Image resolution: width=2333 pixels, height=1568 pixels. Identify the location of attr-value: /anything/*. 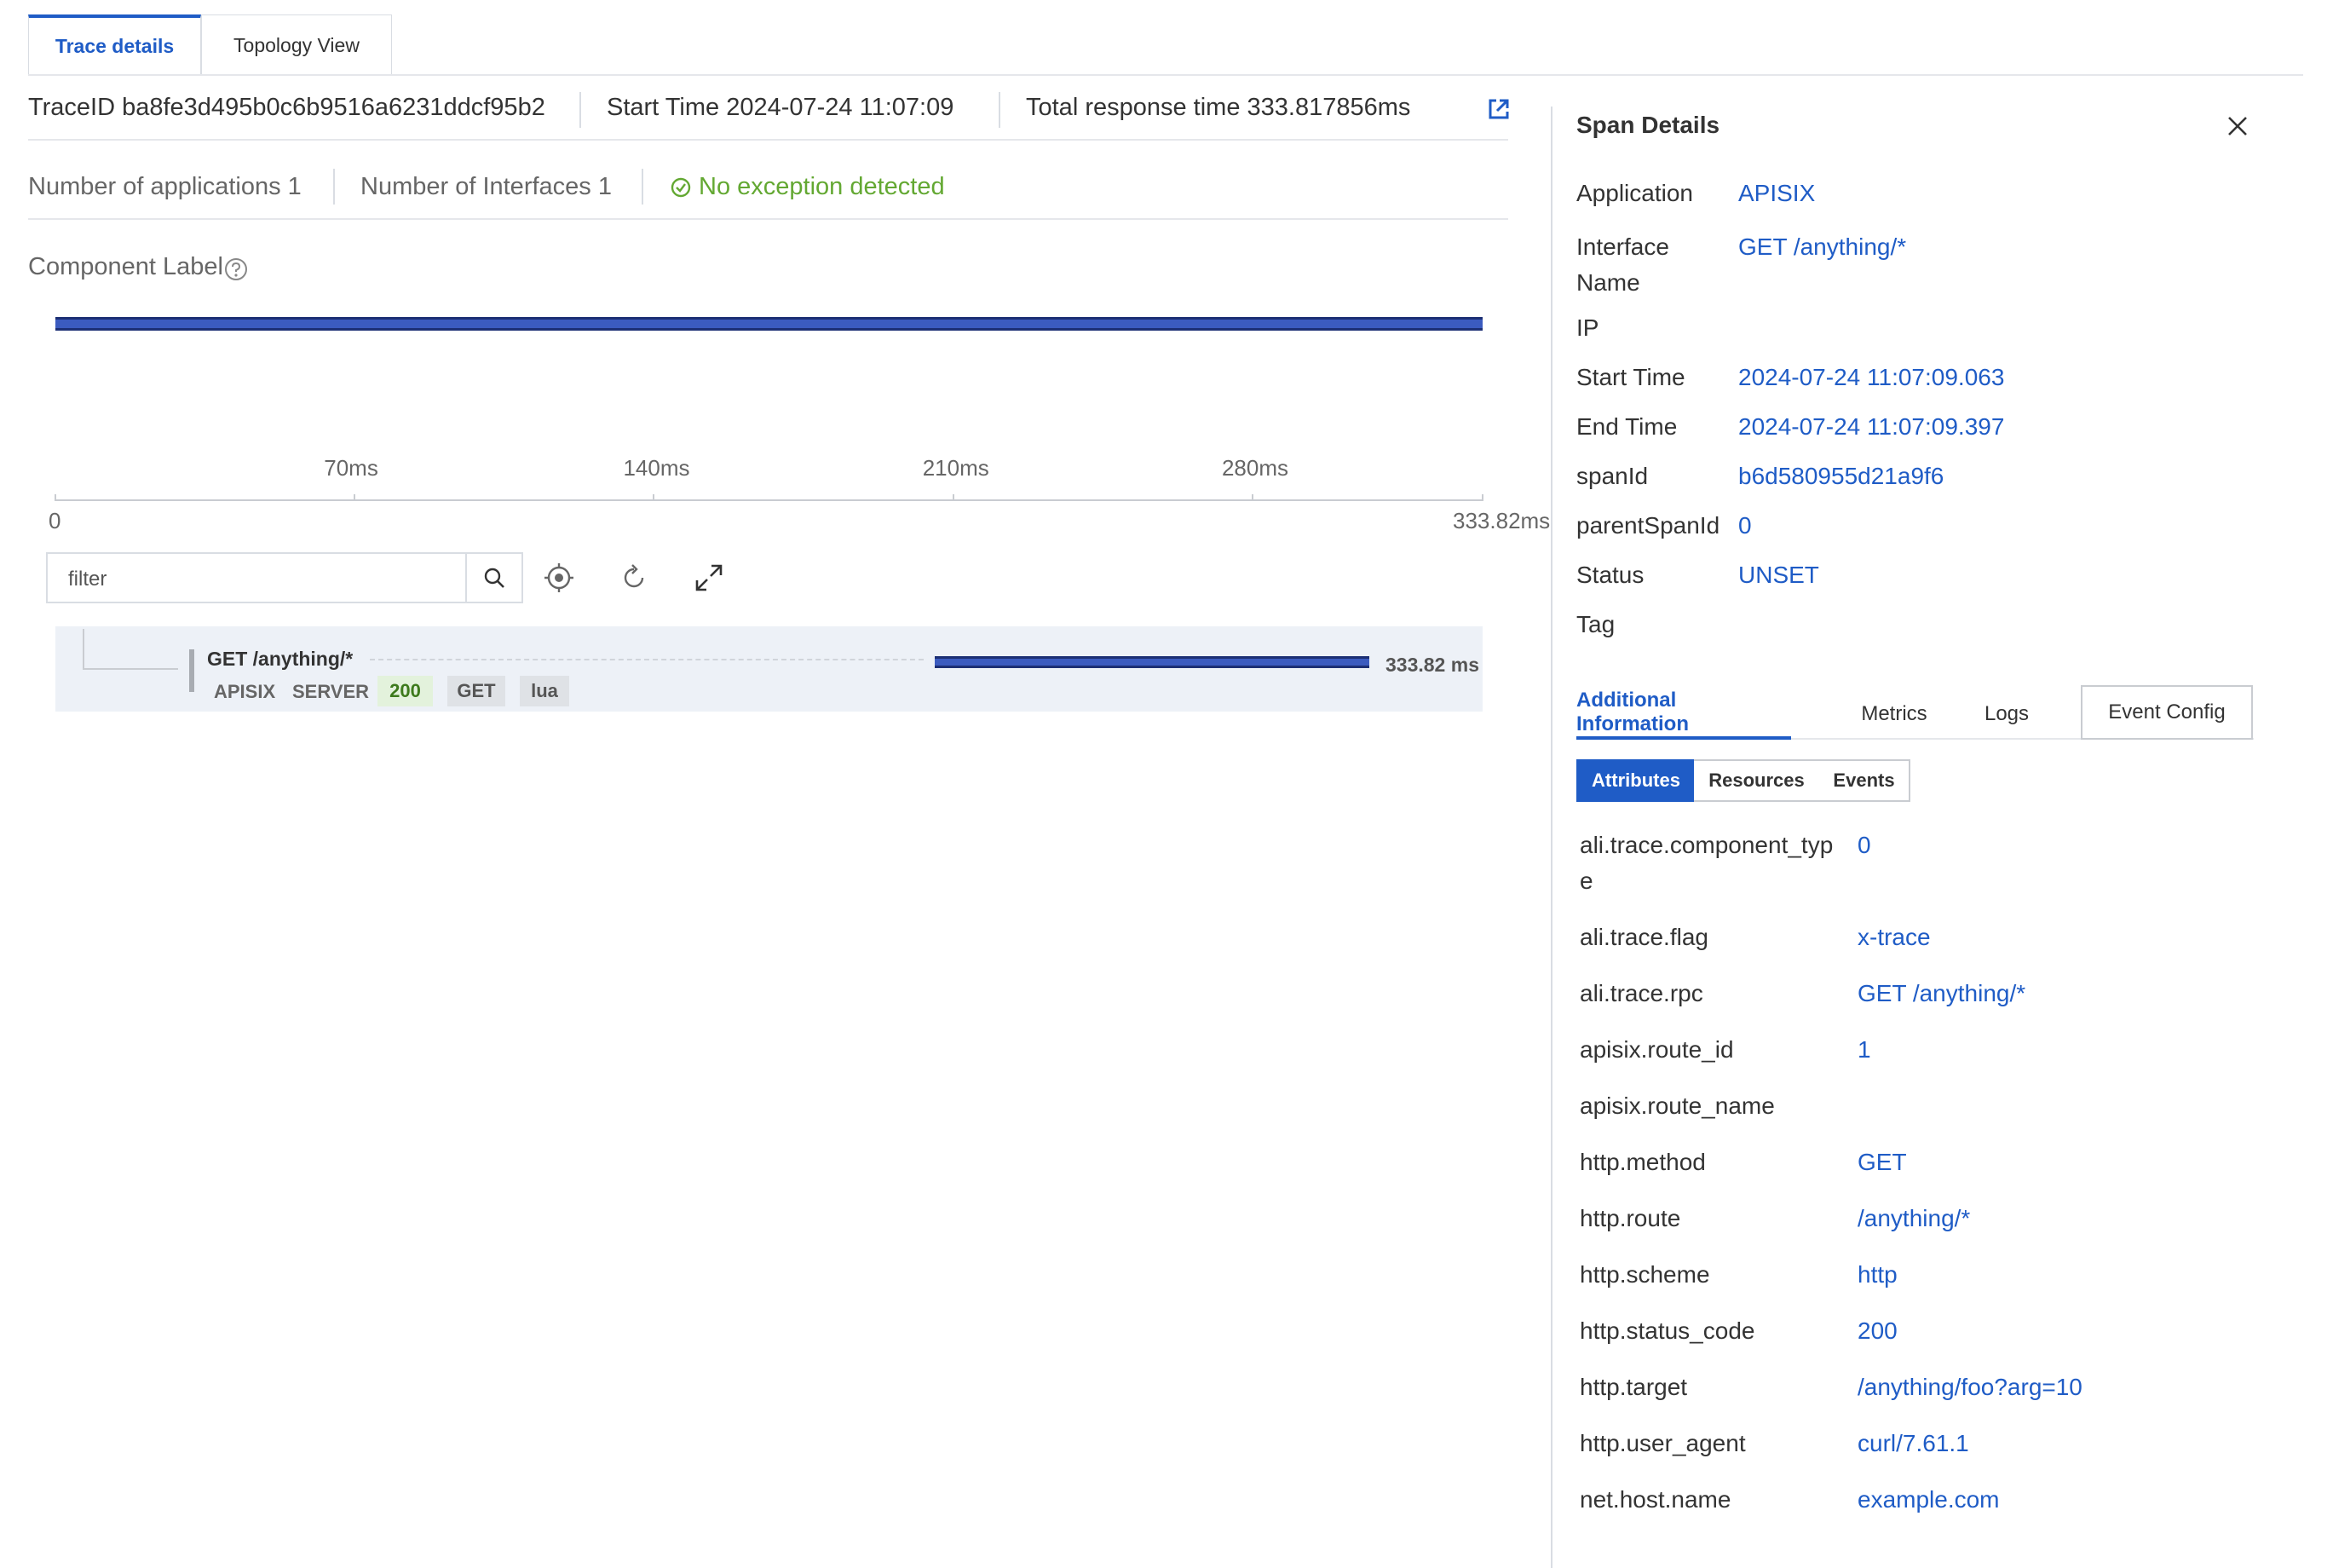
(1914, 1218).